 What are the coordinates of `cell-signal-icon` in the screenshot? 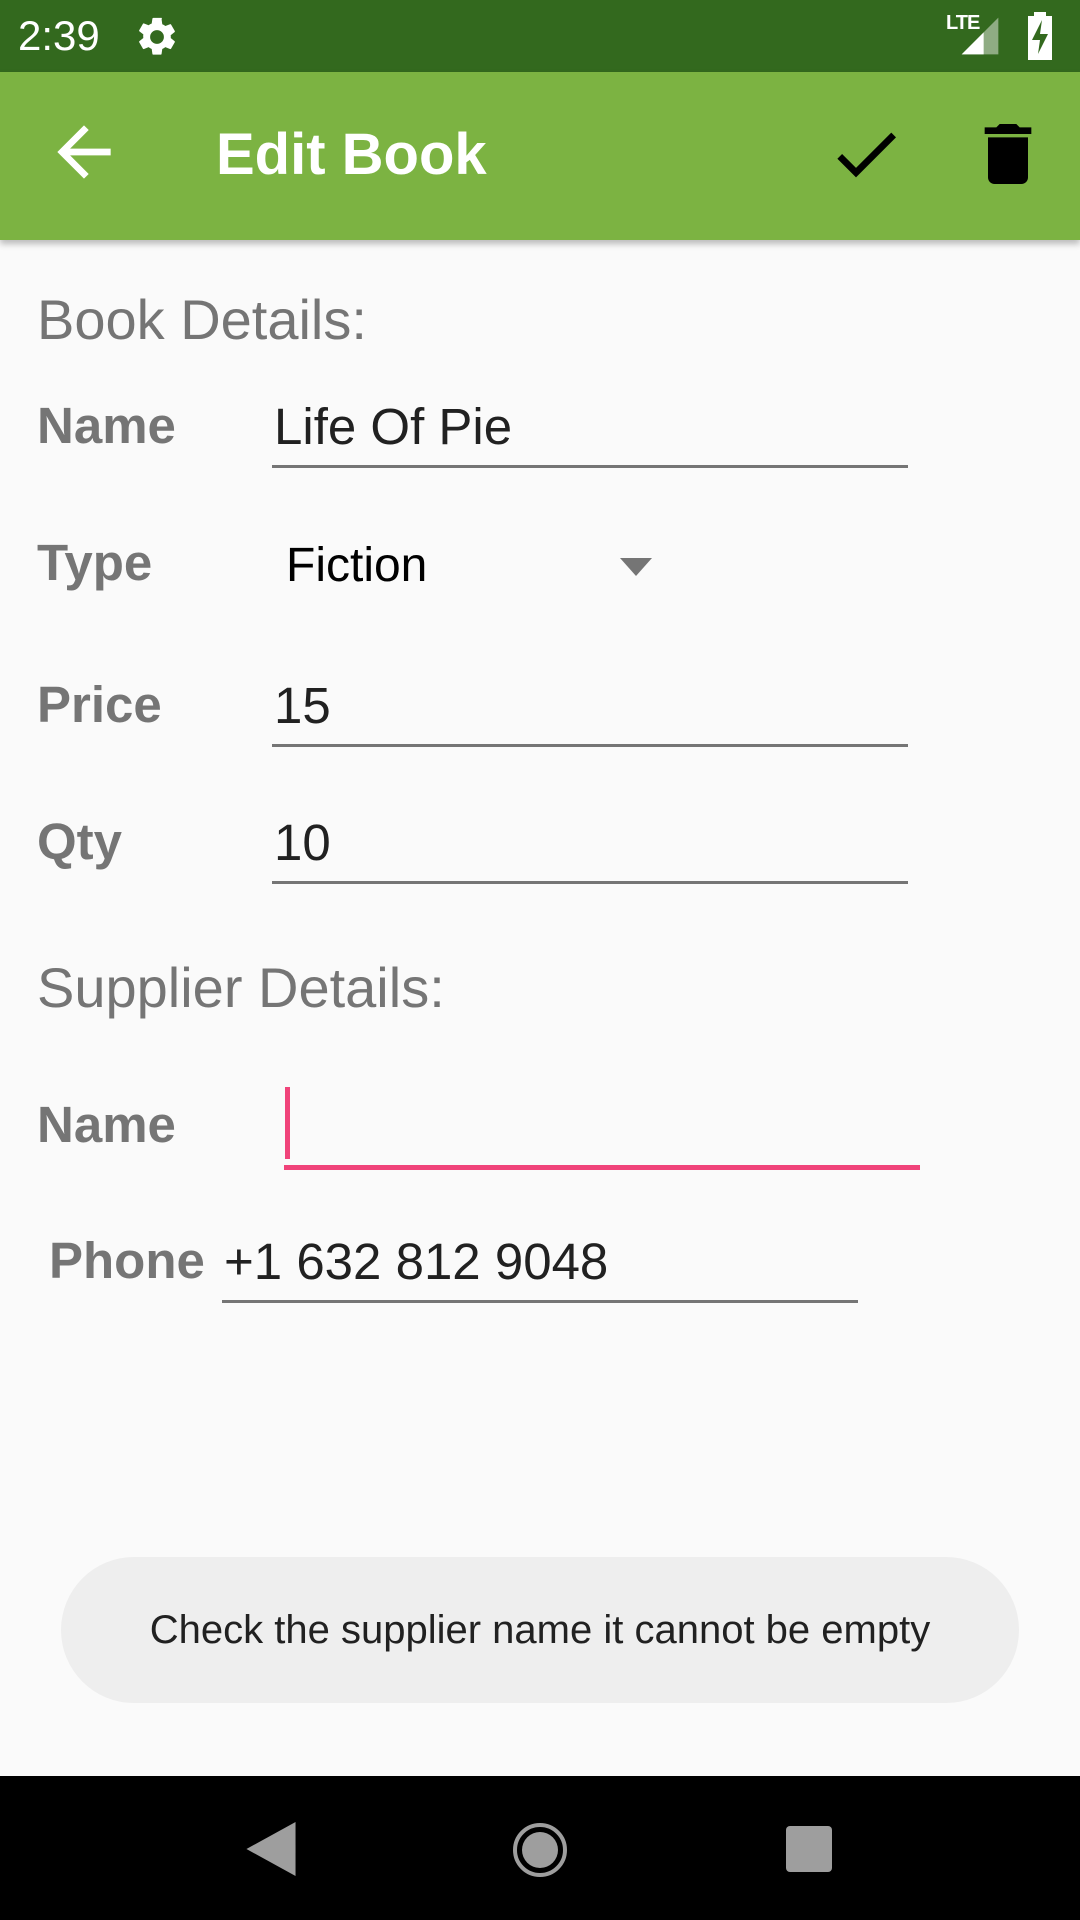 It's located at (980, 36).